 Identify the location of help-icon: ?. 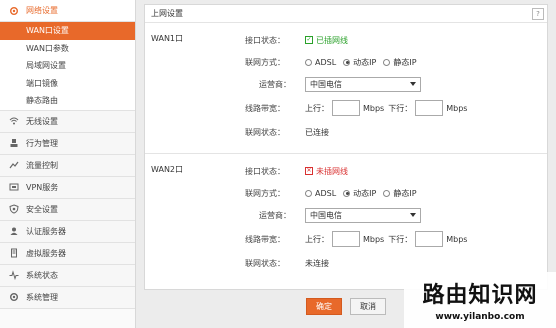
(538, 14).